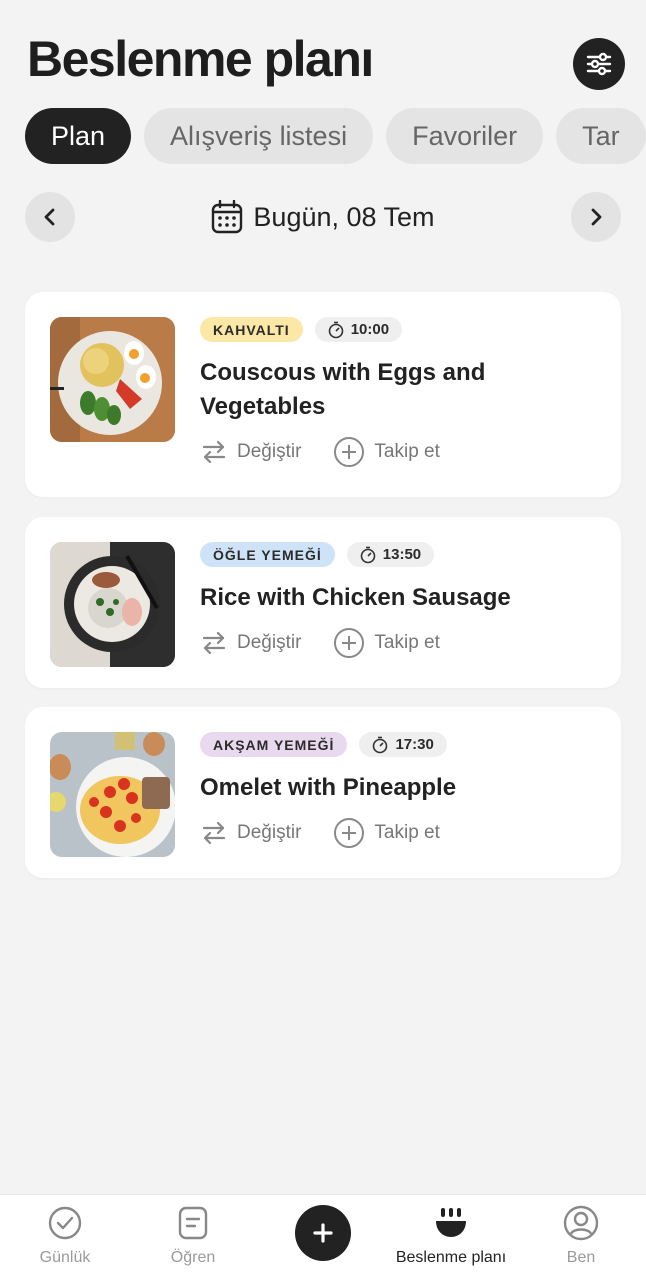 The width and height of the screenshot is (646, 1280). I want to click on date-navigator: Bugün, 08 Tem, so click(323, 217).